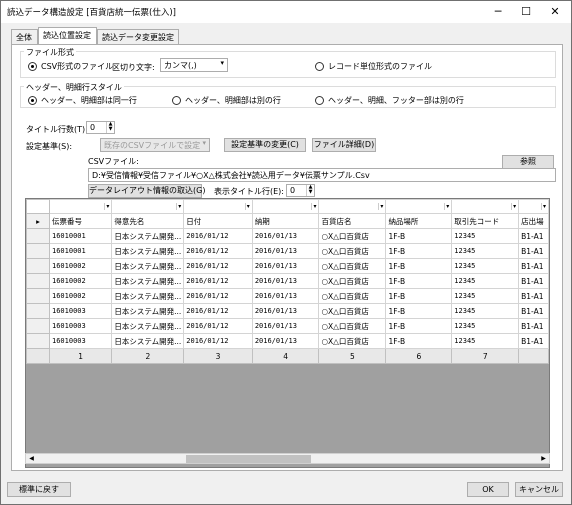 This screenshot has width=572, height=505. Describe the element at coordinates (80, 221) in the screenshot. I see `column-header: 伝票番号` at that location.